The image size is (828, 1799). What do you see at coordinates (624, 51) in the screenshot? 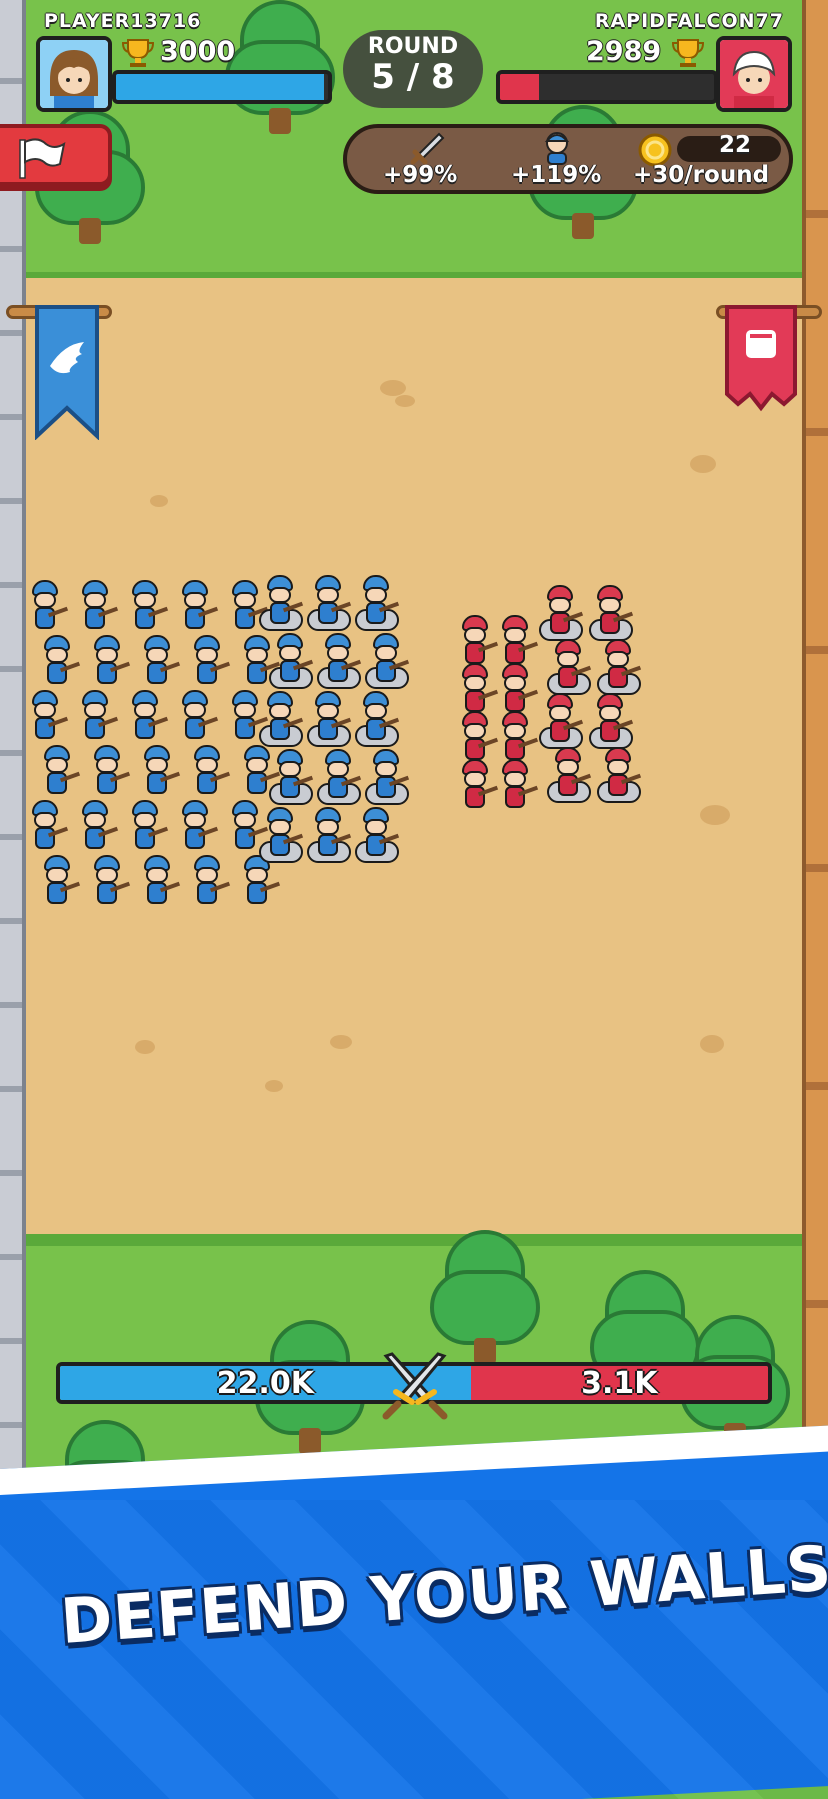
I see `opponent-trophies: 2989` at bounding box center [624, 51].